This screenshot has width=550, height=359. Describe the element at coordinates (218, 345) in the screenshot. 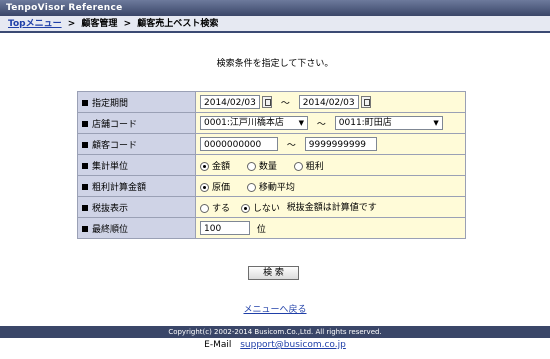

I see `email-label: E-Mail` at that location.